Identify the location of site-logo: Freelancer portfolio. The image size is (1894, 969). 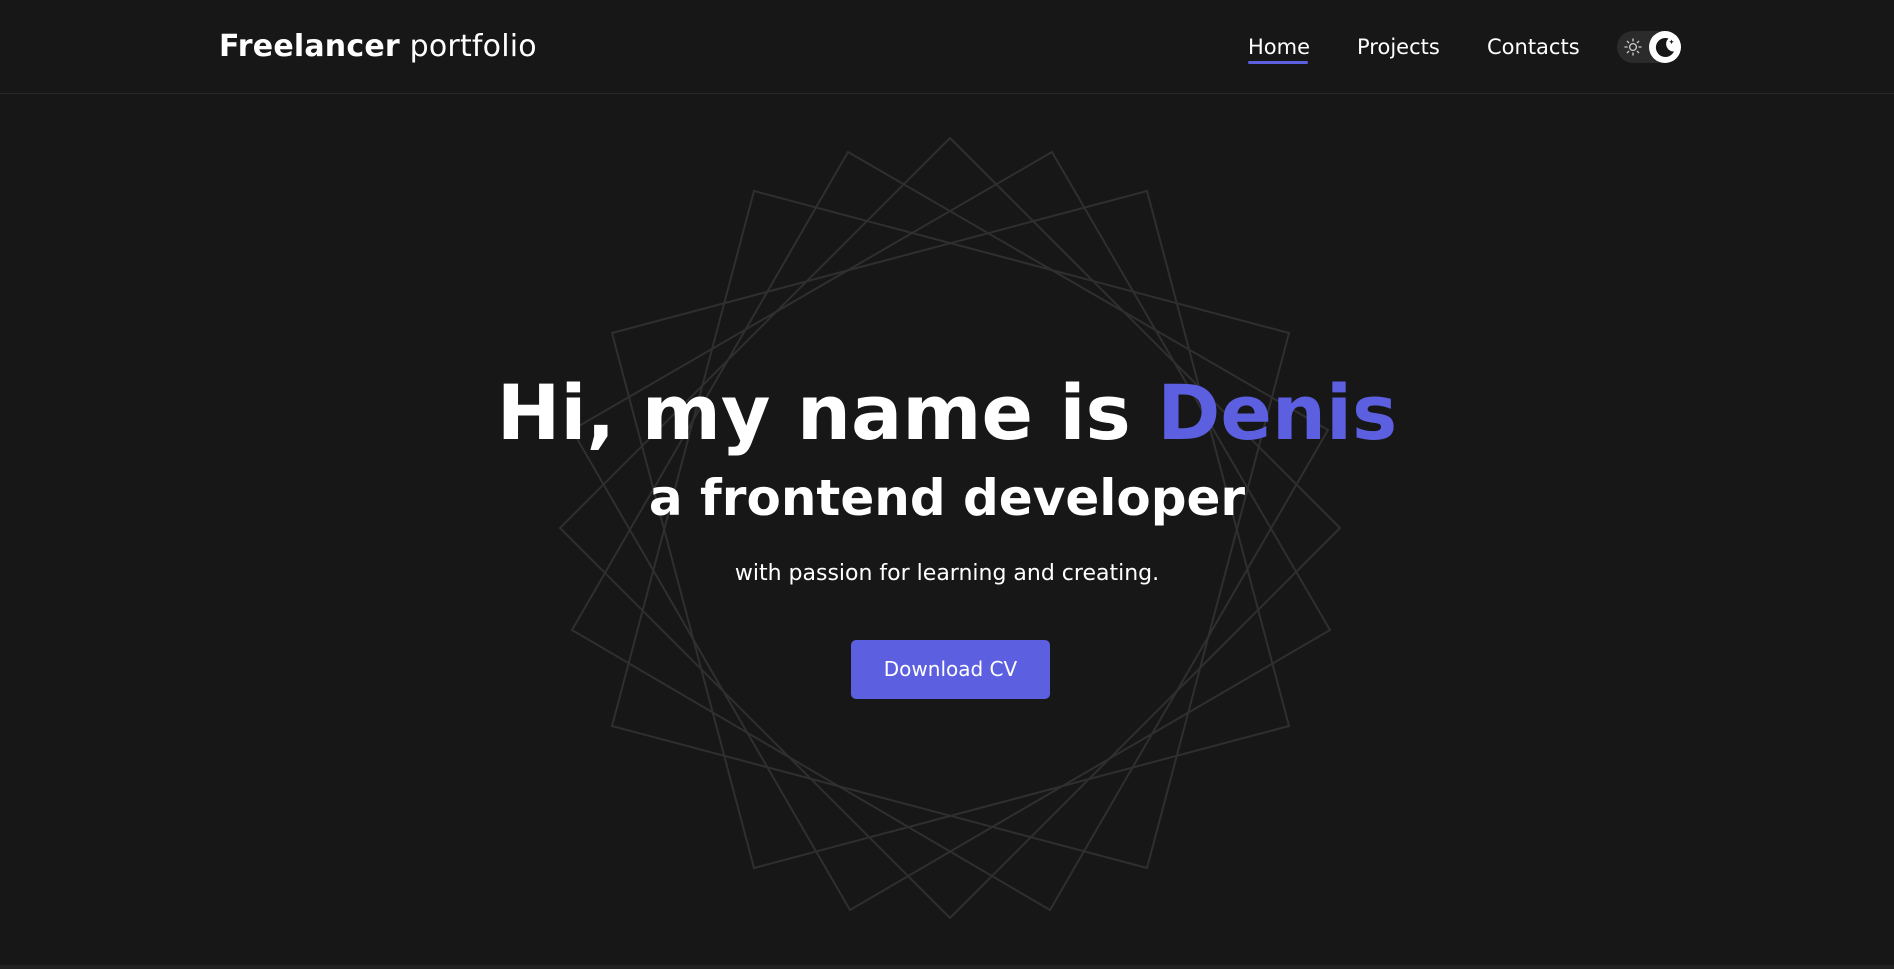
(378, 47).